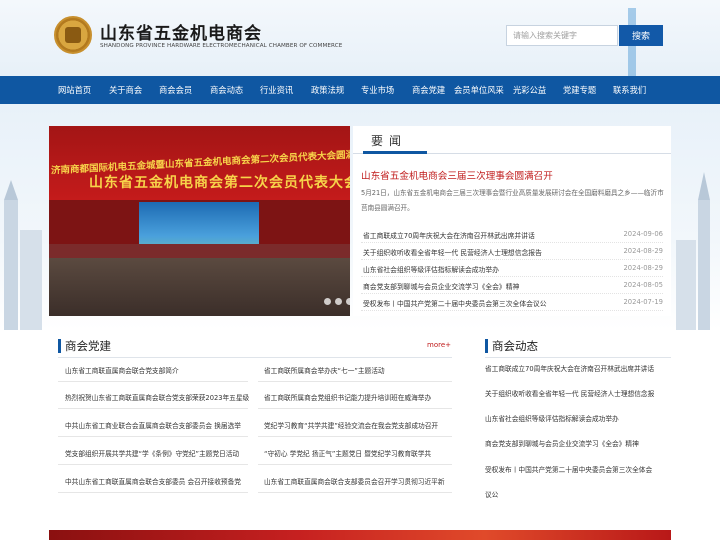 The width and height of the screenshot is (720, 540). What do you see at coordinates (74, 90) in the screenshot?
I see `nav-home: 网站首页` at bounding box center [74, 90].